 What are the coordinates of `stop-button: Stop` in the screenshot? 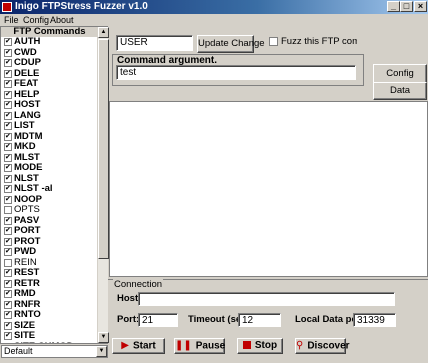 It's located at (260, 346).